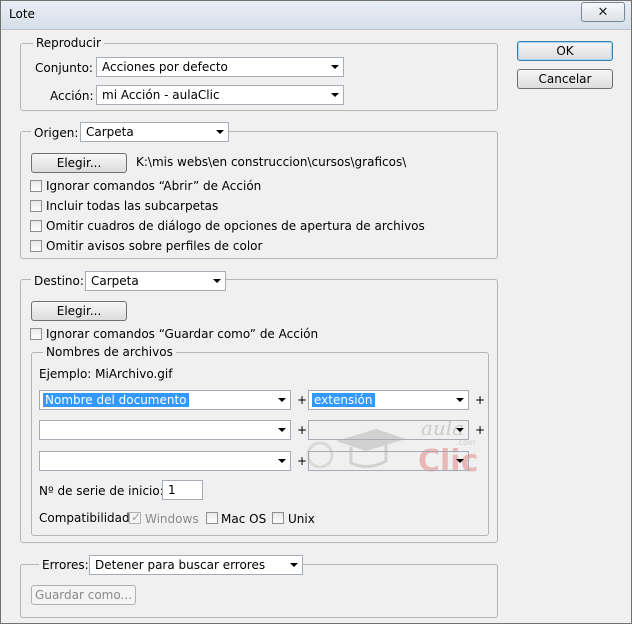 Image resolution: width=632 pixels, height=624 pixels. What do you see at coordinates (154, 186) in the screenshot?
I see `ignorar-abrir-label: Ignorar comandos “Abrir” de Acción` at bounding box center [154, 186].